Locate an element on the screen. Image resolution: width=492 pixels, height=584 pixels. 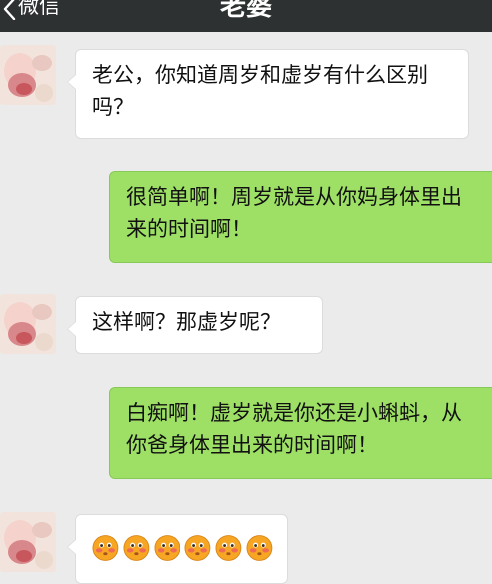
message-bubble is located at coordinates (177, 549).